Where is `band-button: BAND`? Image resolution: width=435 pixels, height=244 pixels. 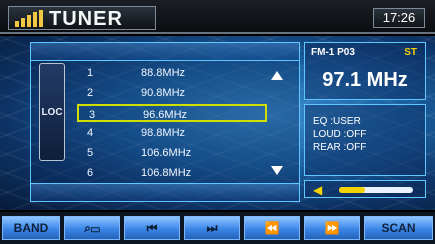 band-button: BAND is located at coordinates (31, 228).